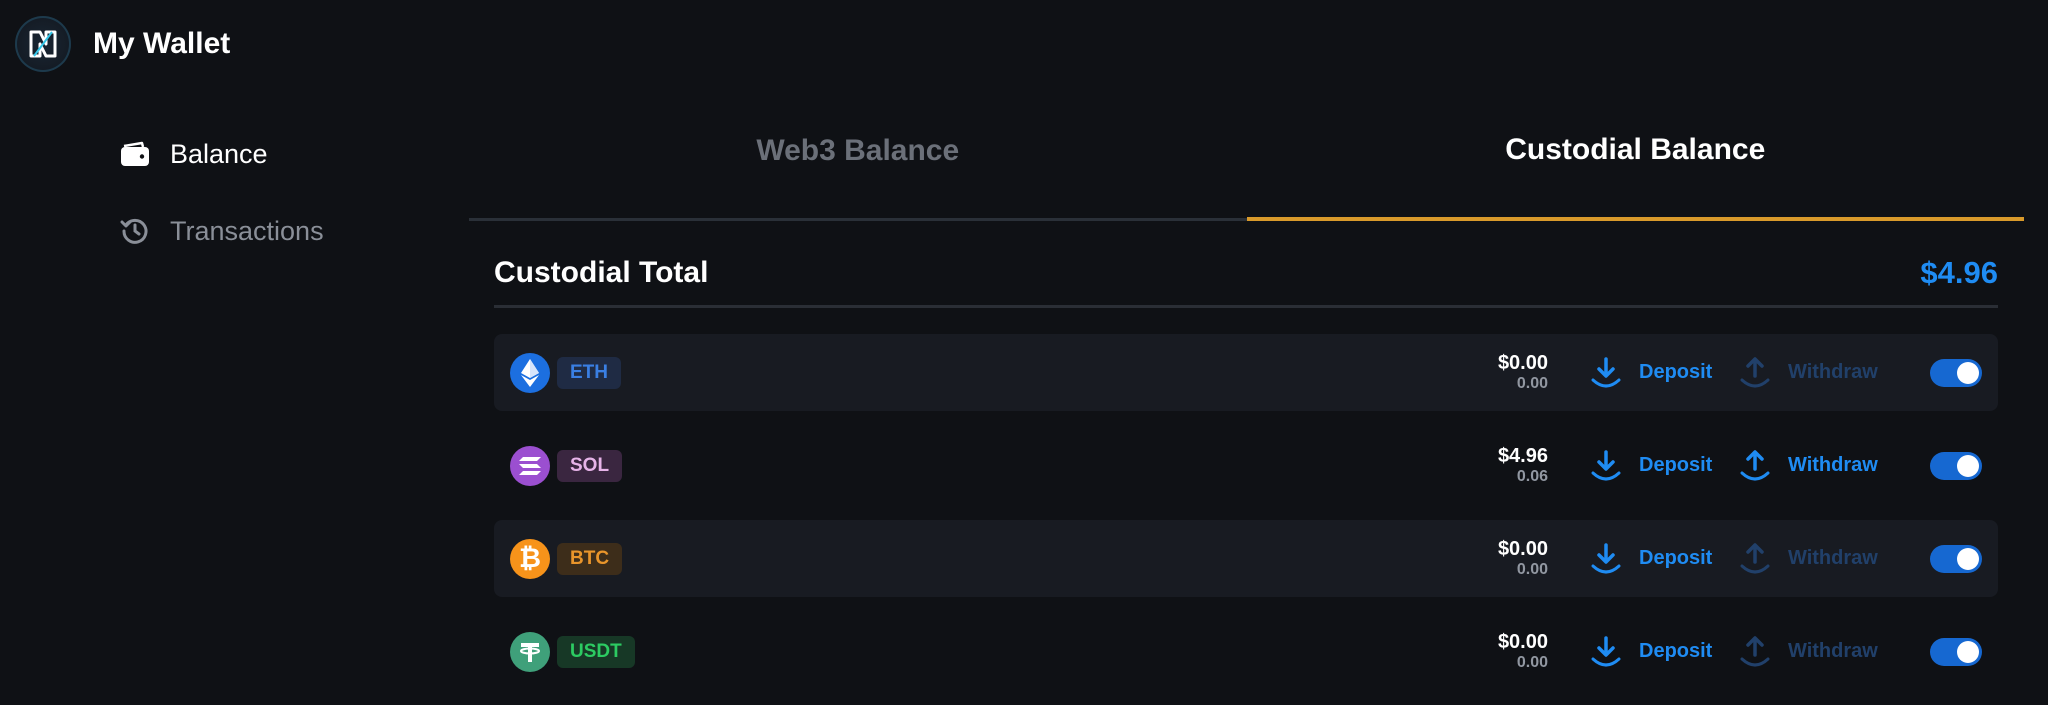 The height and width of the screenshot is (705, 2048). I want to click on app-title: My Wallet, so click(162, 43).